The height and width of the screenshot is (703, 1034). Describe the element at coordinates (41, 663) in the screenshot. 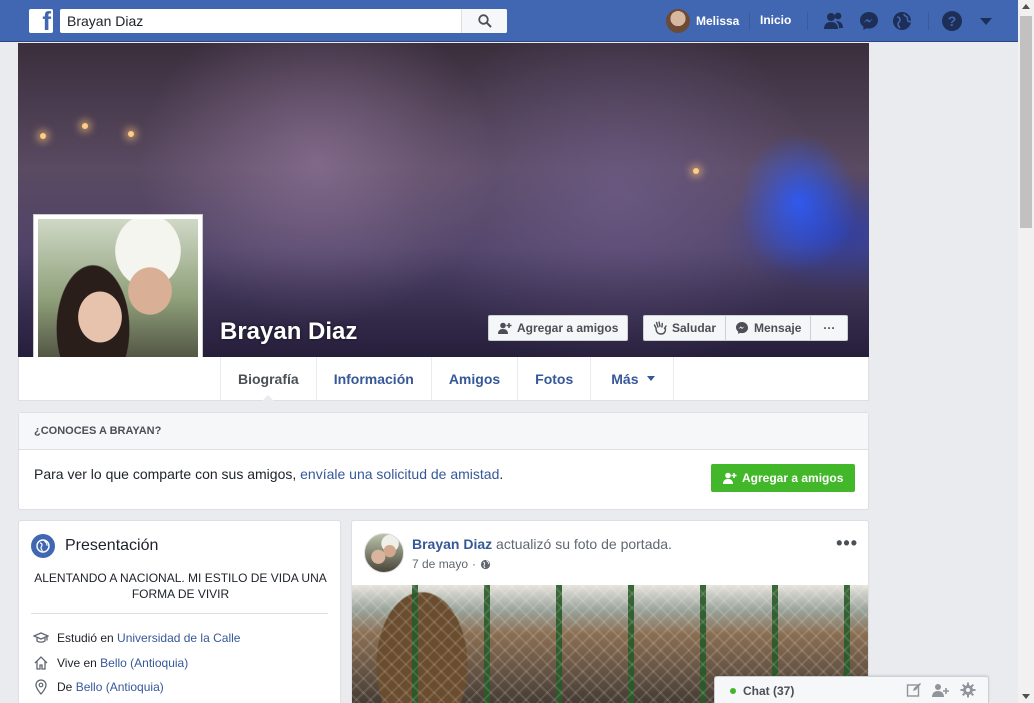

I see `home-icon` at that location.